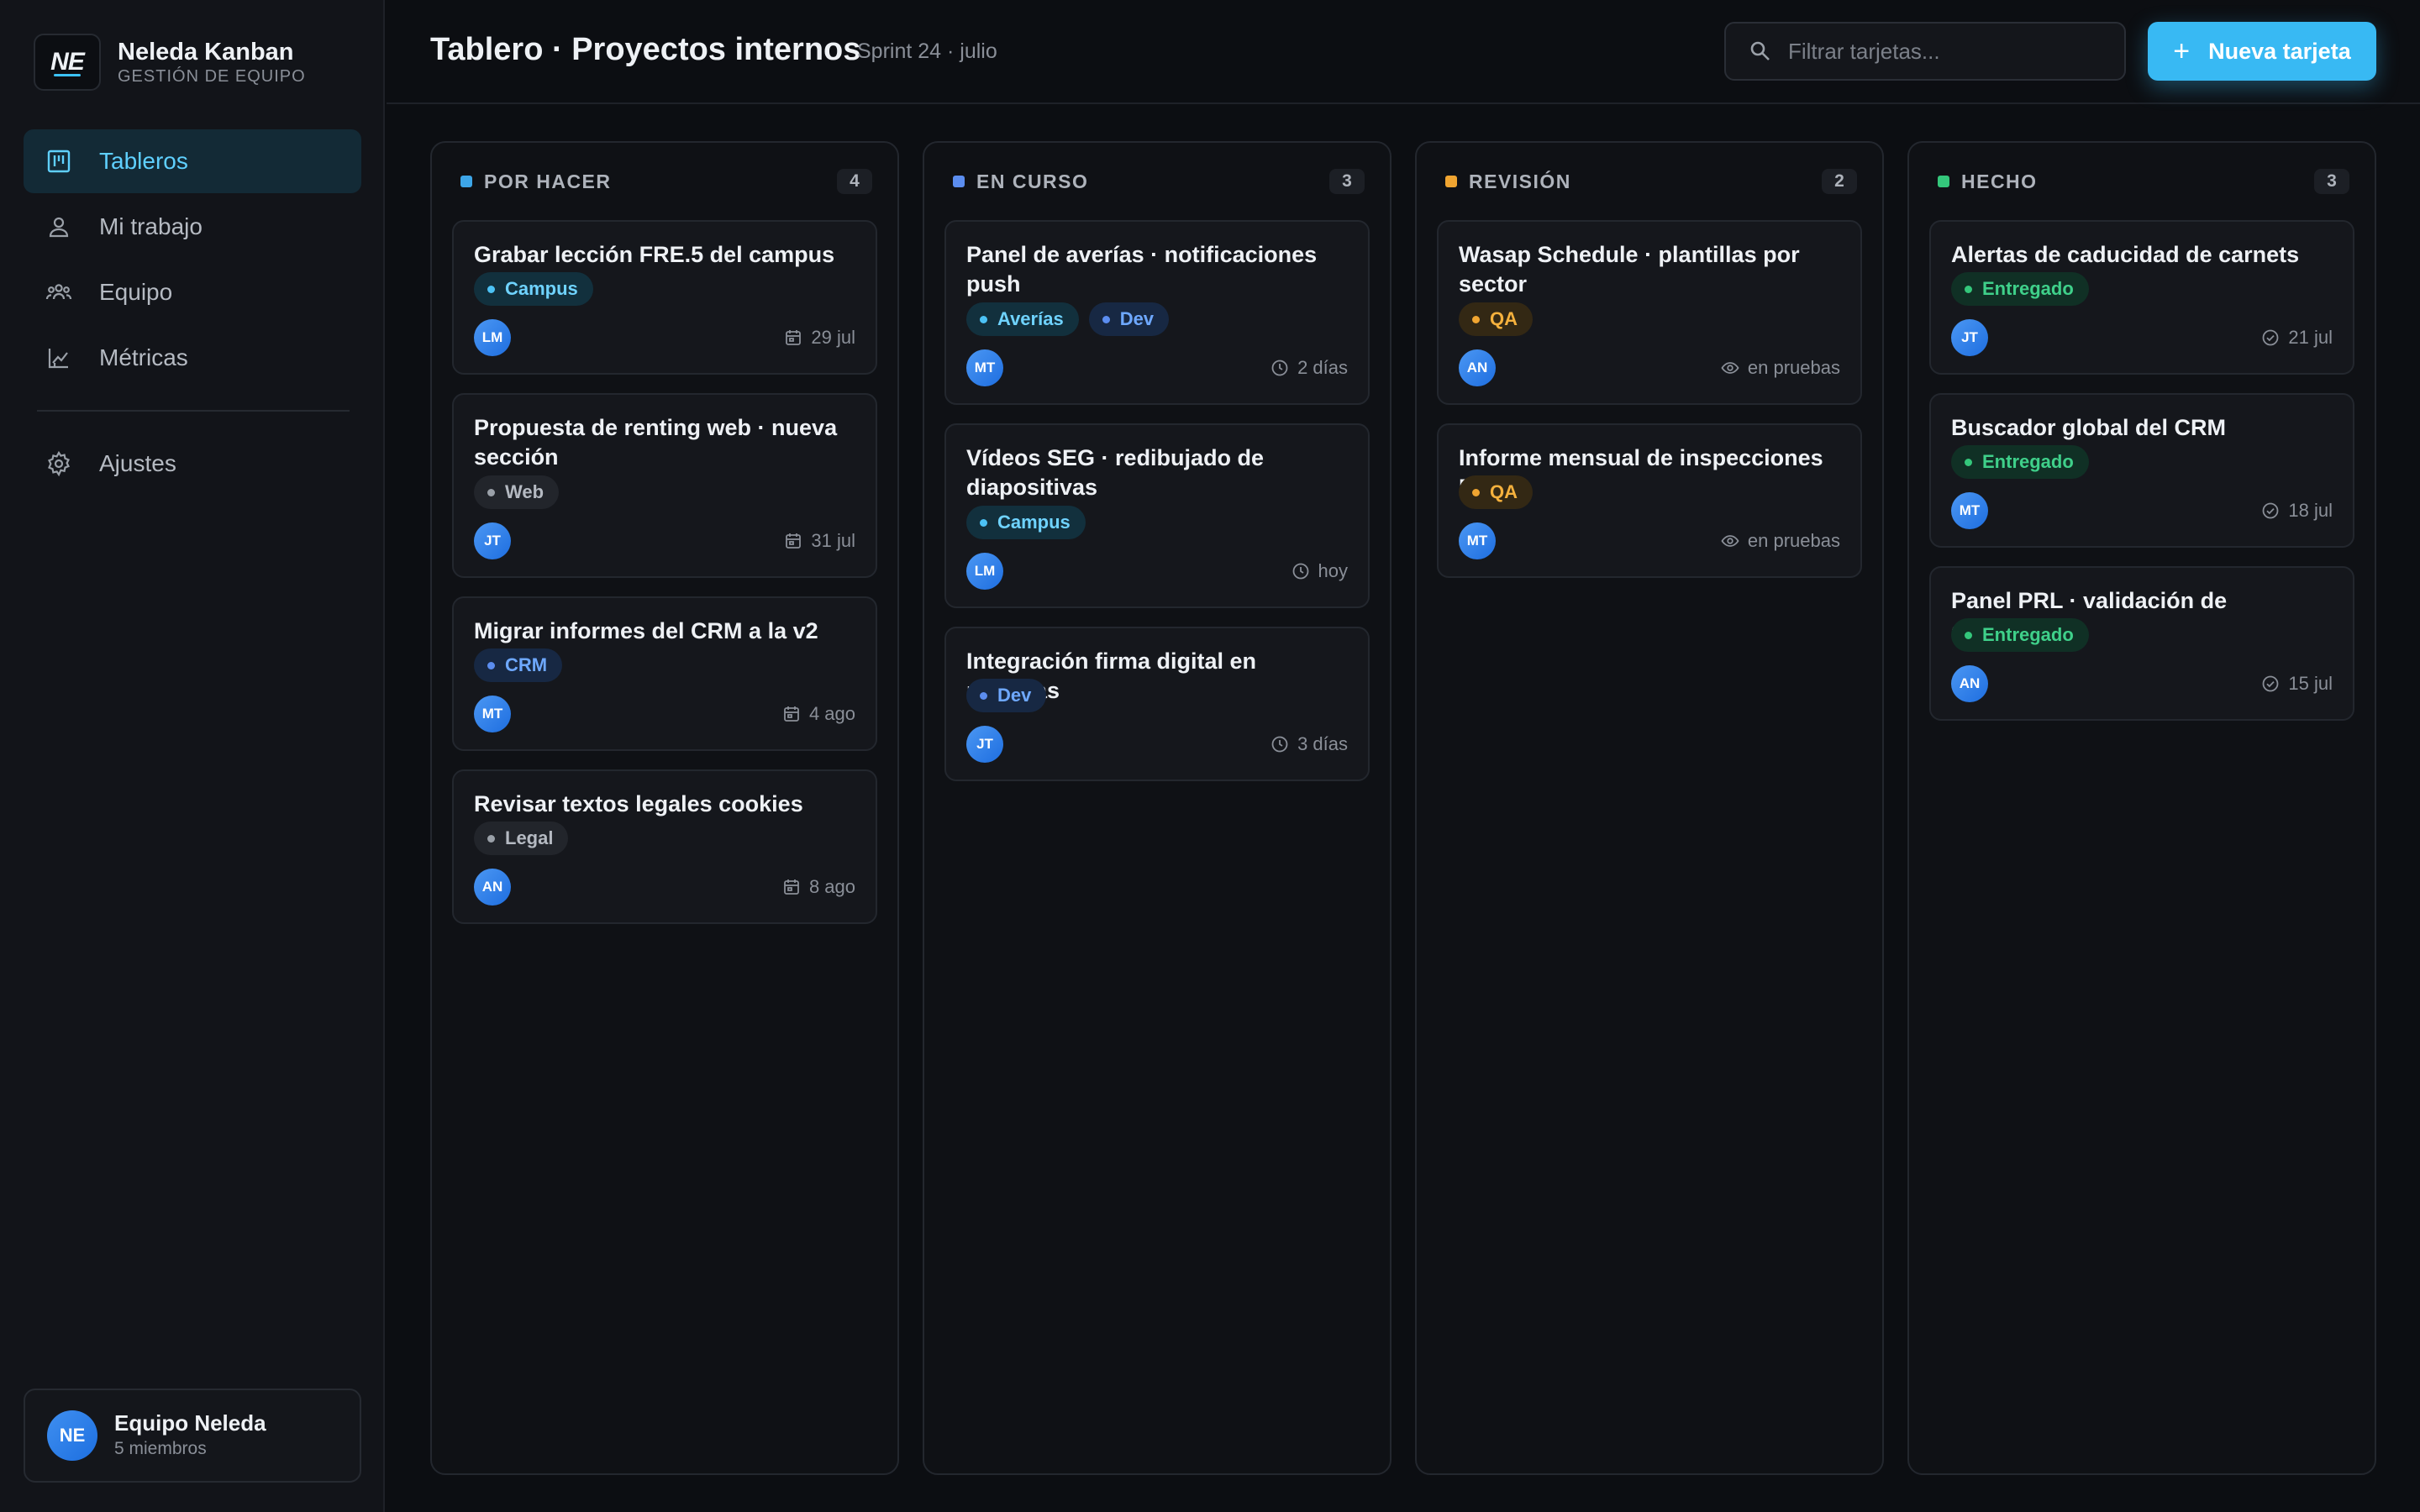 The height and width of the screenshot is (1512, 2420). Describe the element at coordinates (192, 161) in the screenshot. I see `sidebar-item-tableros: Tableros` at that location.